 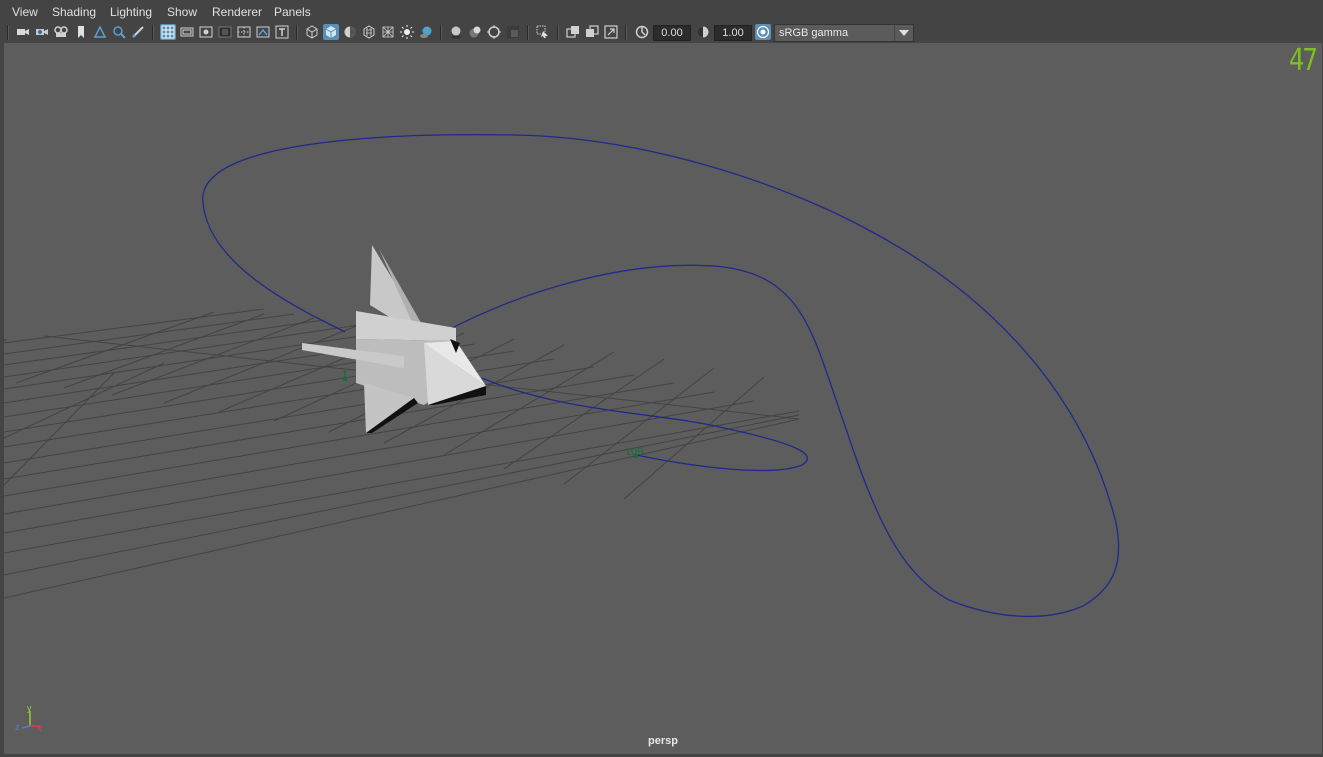 What do you see at coordinates (388, 32) in the screenshot?
I see `use-all-lights-icon` at bounding box center [388, 32].